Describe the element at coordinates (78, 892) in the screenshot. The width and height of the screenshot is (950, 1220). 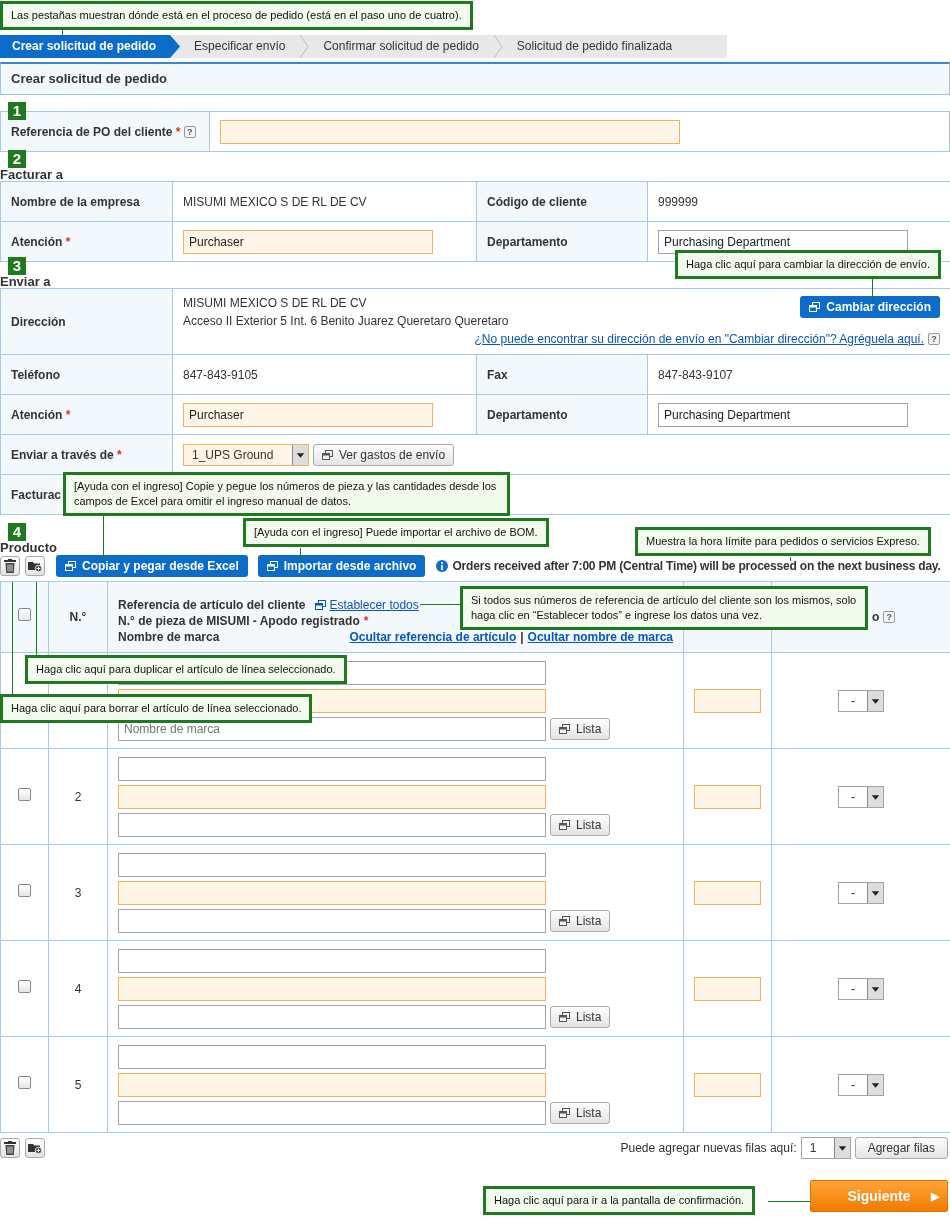
I see `row-number: 3` at that location.